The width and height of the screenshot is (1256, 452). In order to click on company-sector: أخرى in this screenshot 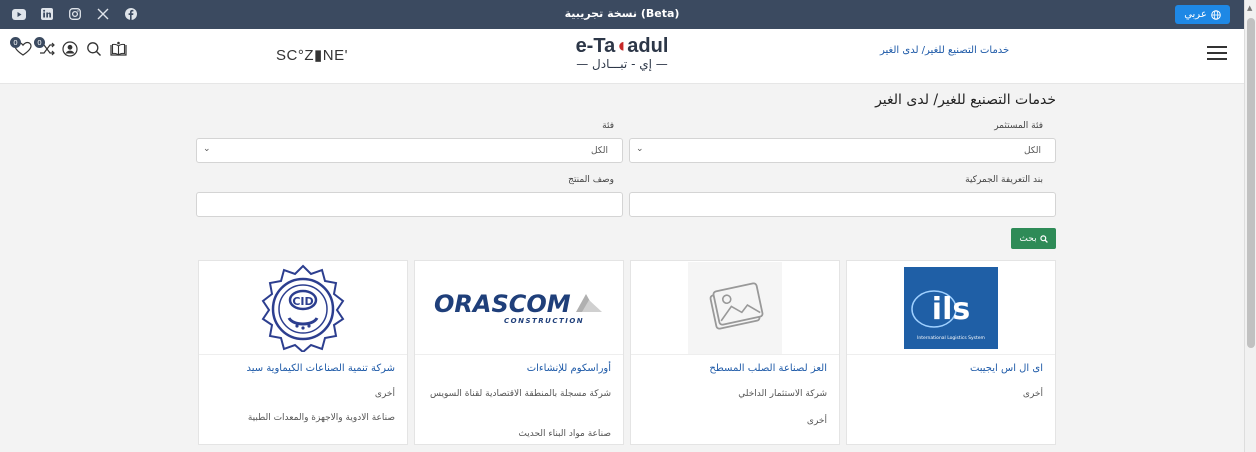, I will do `click(816, 421)`.